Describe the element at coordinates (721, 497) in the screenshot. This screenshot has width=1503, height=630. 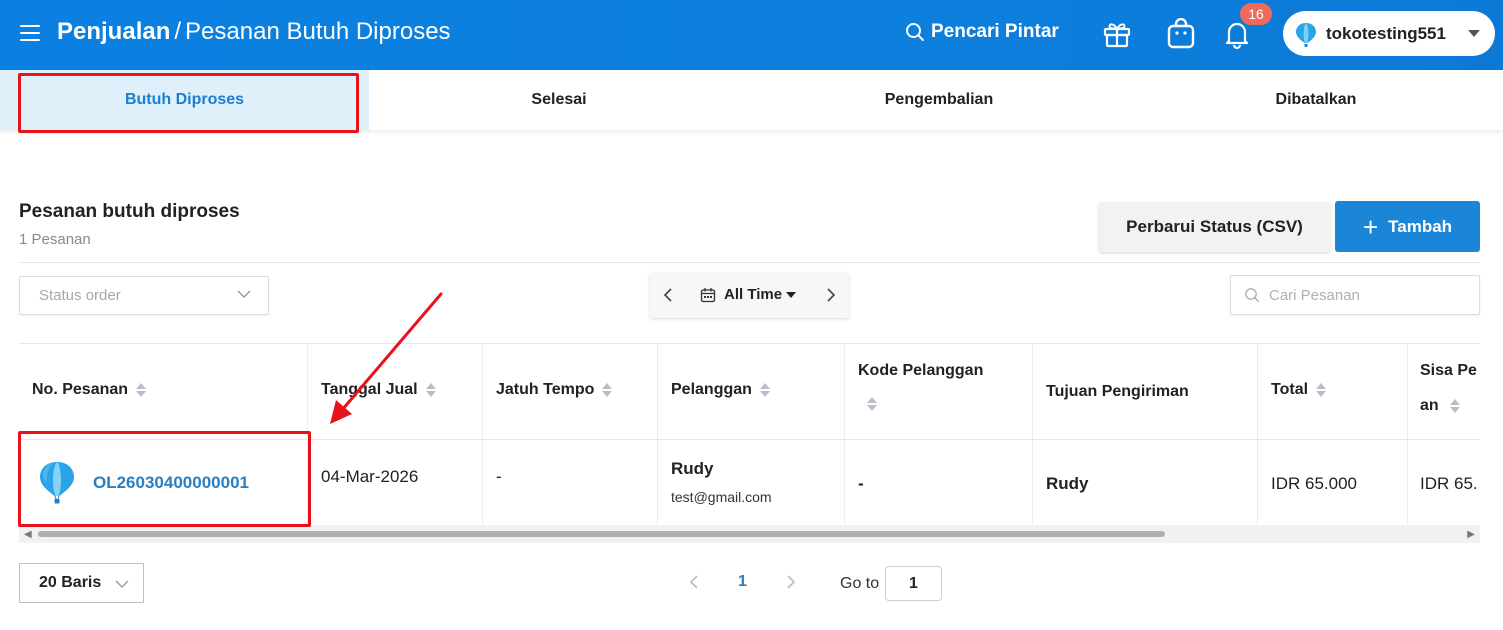
I see `customer-email: test@gmail.com` at that location.